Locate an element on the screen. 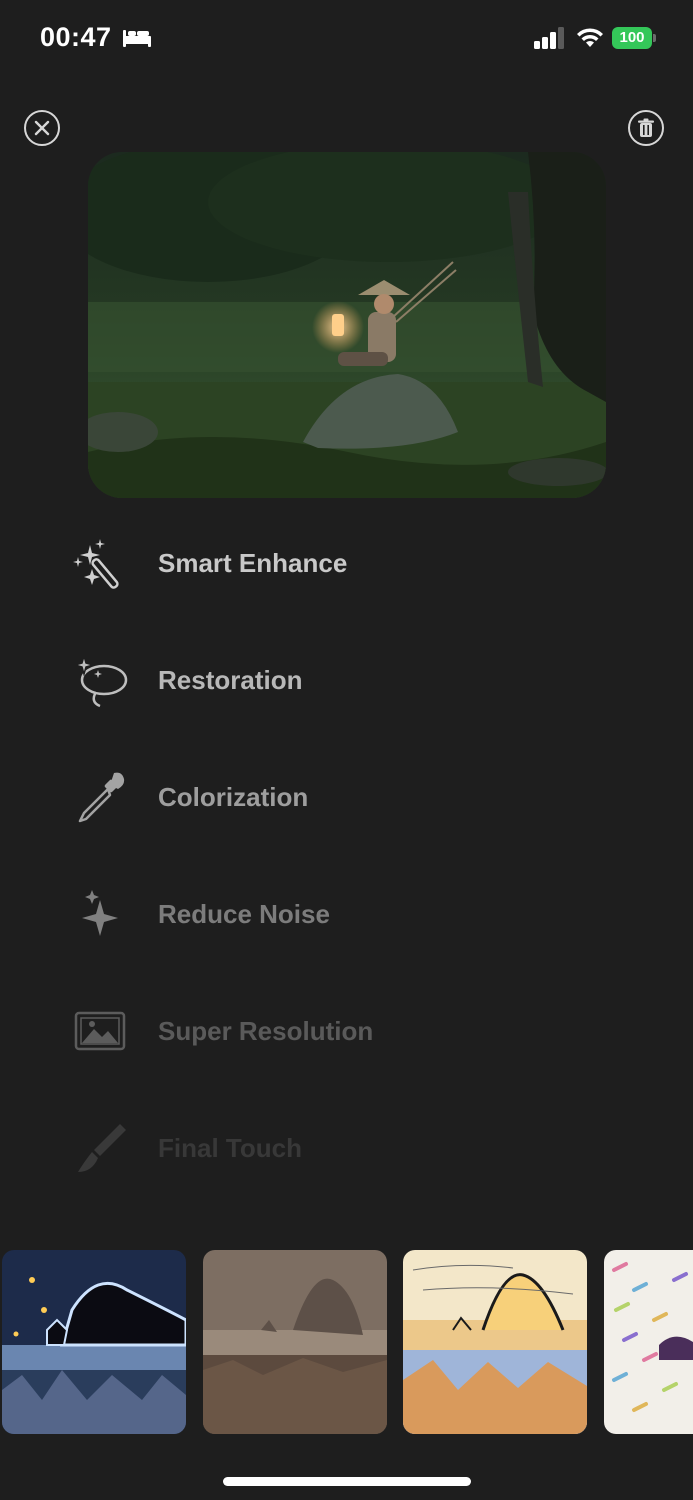 This screenshot has height=1500, width=693. mosaic-style-thumbnail is located at coordinates (648, 1342).